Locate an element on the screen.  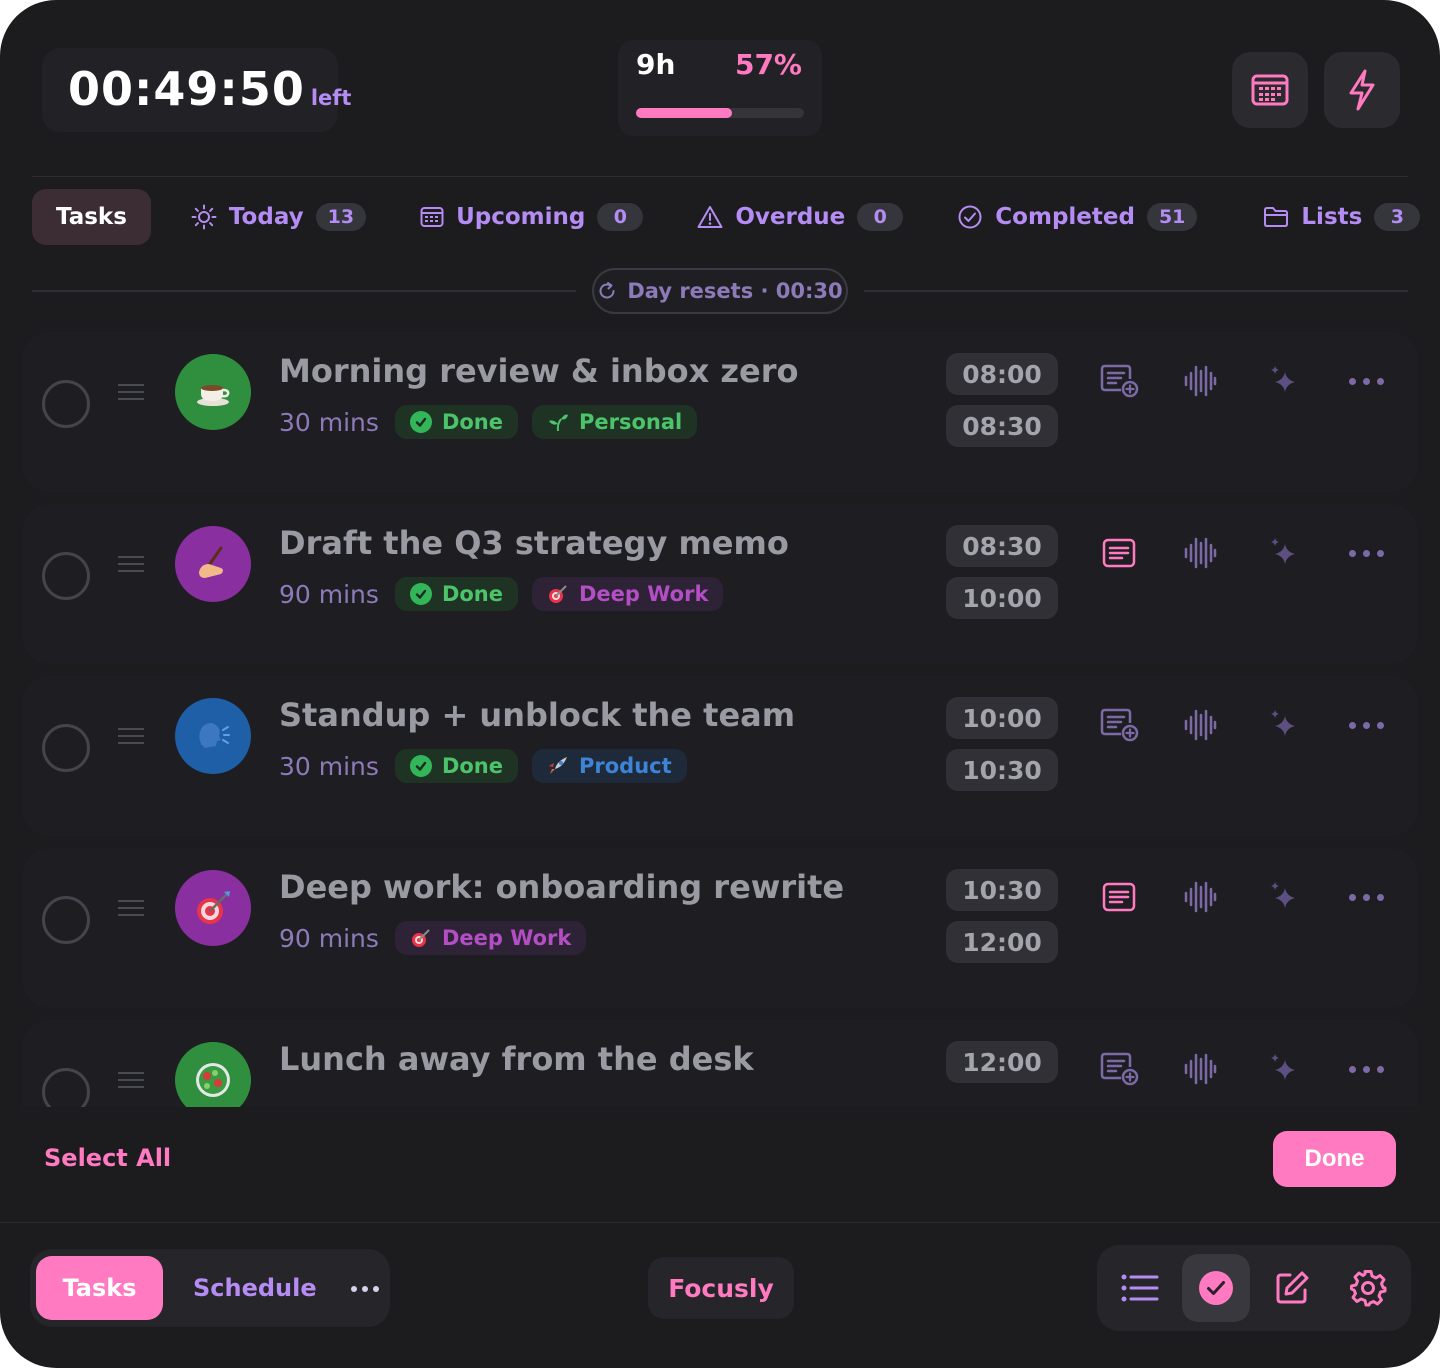
tab-count-badge: 13 is located at coordinates (341, 217).